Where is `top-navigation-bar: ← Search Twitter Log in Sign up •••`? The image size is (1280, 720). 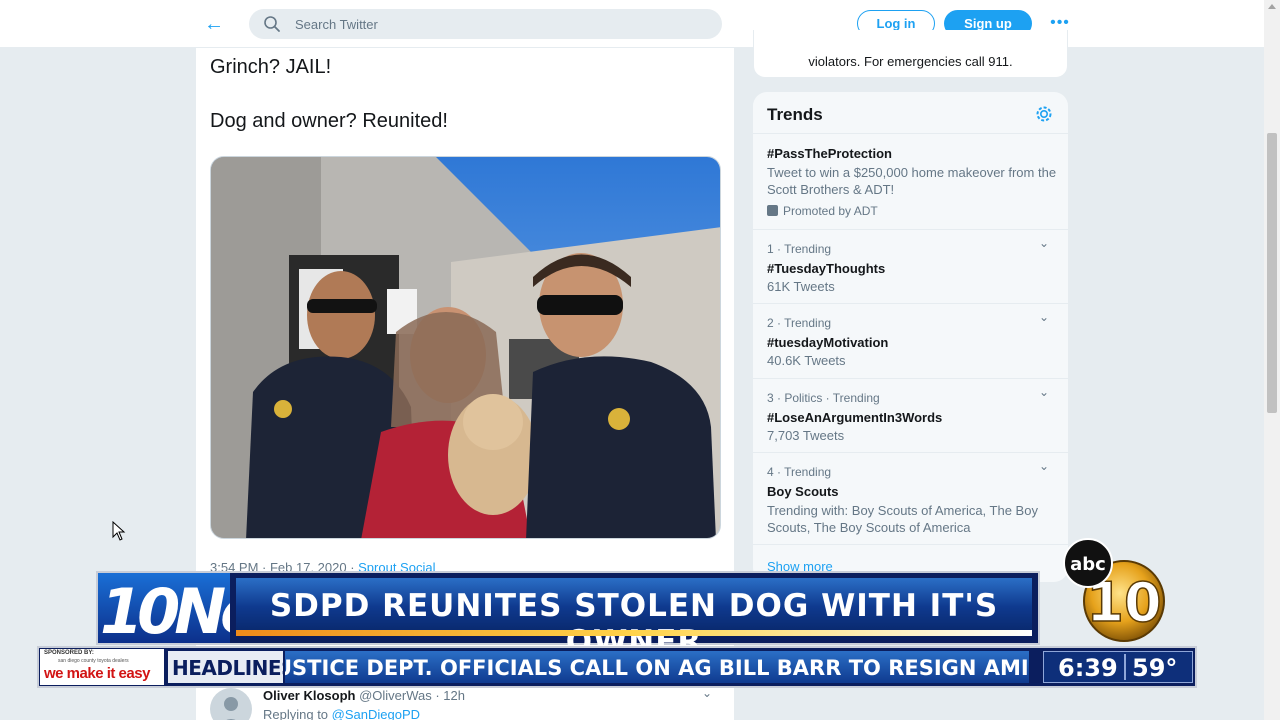 top-navigation-bar: ← Search Twitter Log in Sign up ••• is located at coordinates (632, 24).